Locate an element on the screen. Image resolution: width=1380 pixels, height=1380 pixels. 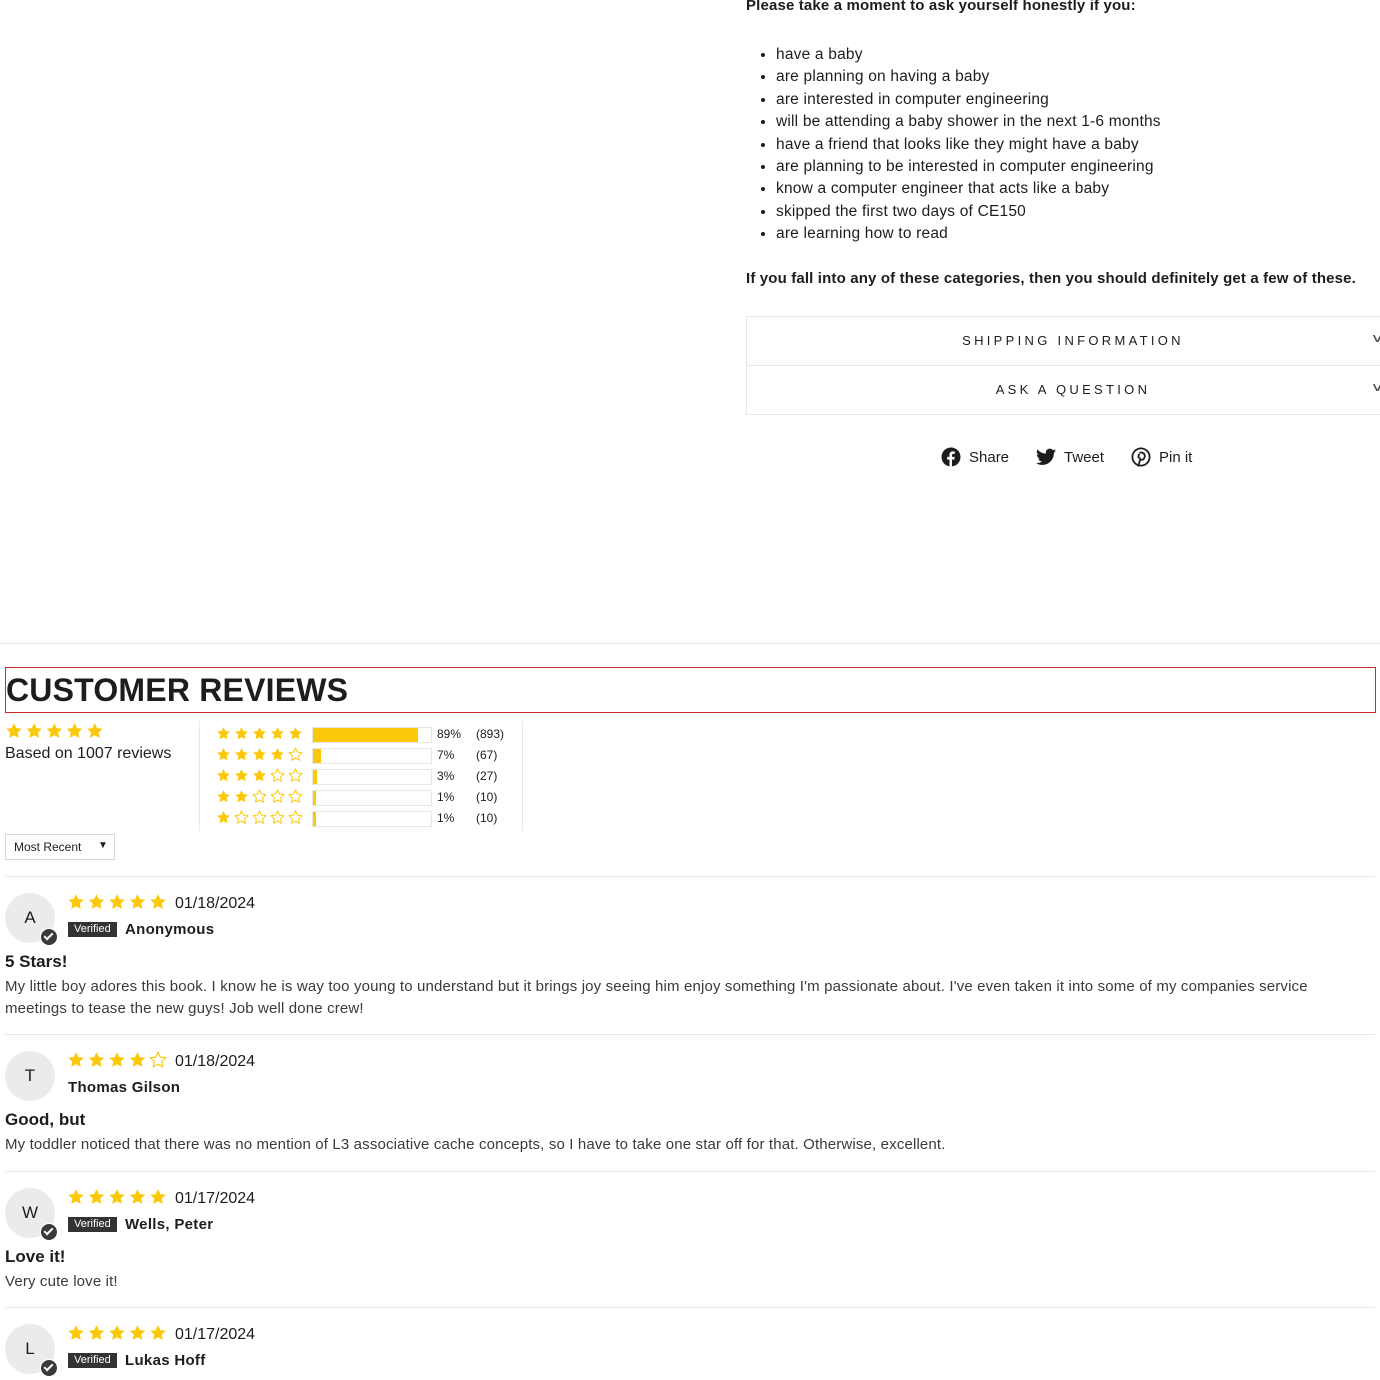
ask-a-question-toggle: ASK A QUESTION ∨ is located at coordinates (1063, 390).